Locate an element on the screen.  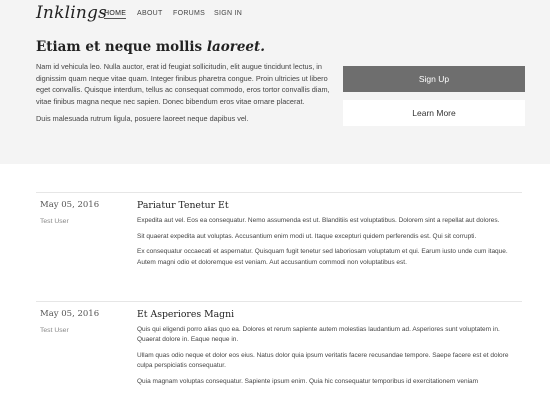
hero-title-emphasis: laoreet. is located at coordinates (235, 47).